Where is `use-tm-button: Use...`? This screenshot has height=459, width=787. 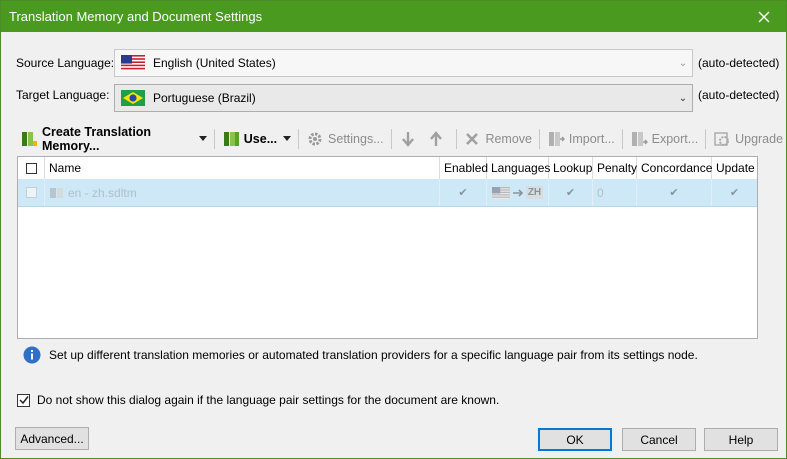
use-tm-button: Use... is located at coordinates (249, 139).